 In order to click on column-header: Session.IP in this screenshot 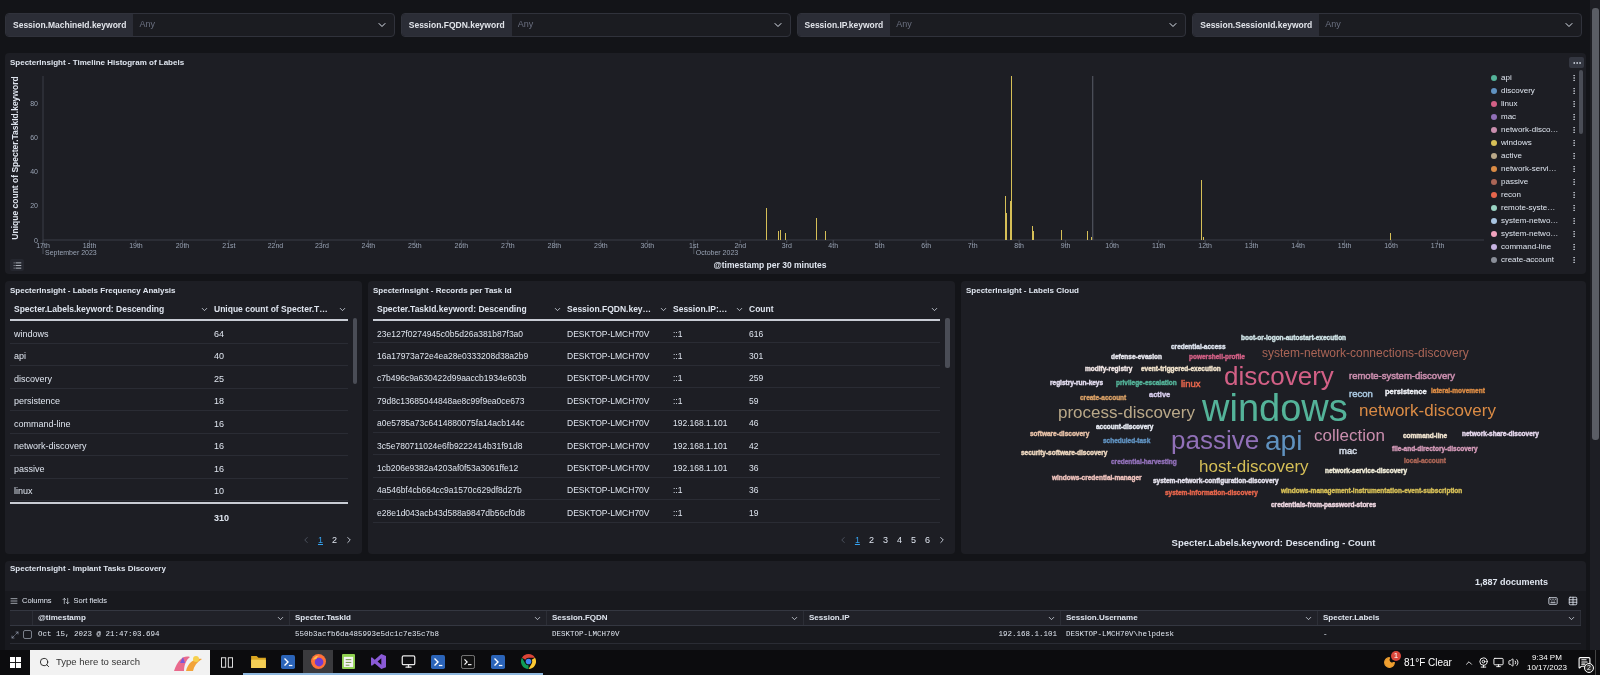, I will do `click(932, 618)`.